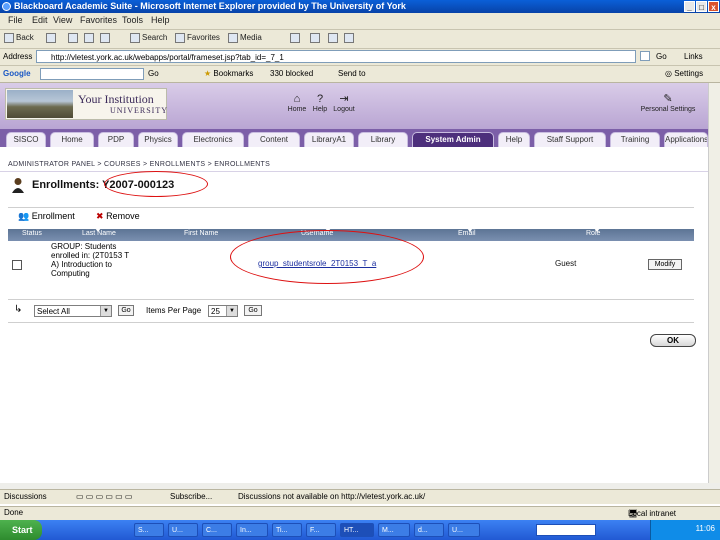 The height and width of the screenshot is (540, 720). What do you see at coordinates (104, 496) in the screenshot?
I see `discussion-tools: ▭ ▭ ▭ ▭ ▭ ▭` at bounding box center [104, 496].